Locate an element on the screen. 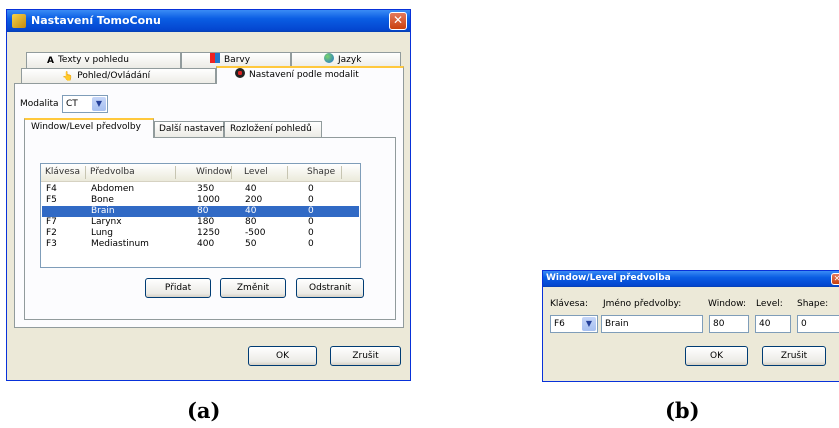 Image resolution: width=839 pixels, height=428 pixels. cell-key: F2 is located at coordinates (51, 233).